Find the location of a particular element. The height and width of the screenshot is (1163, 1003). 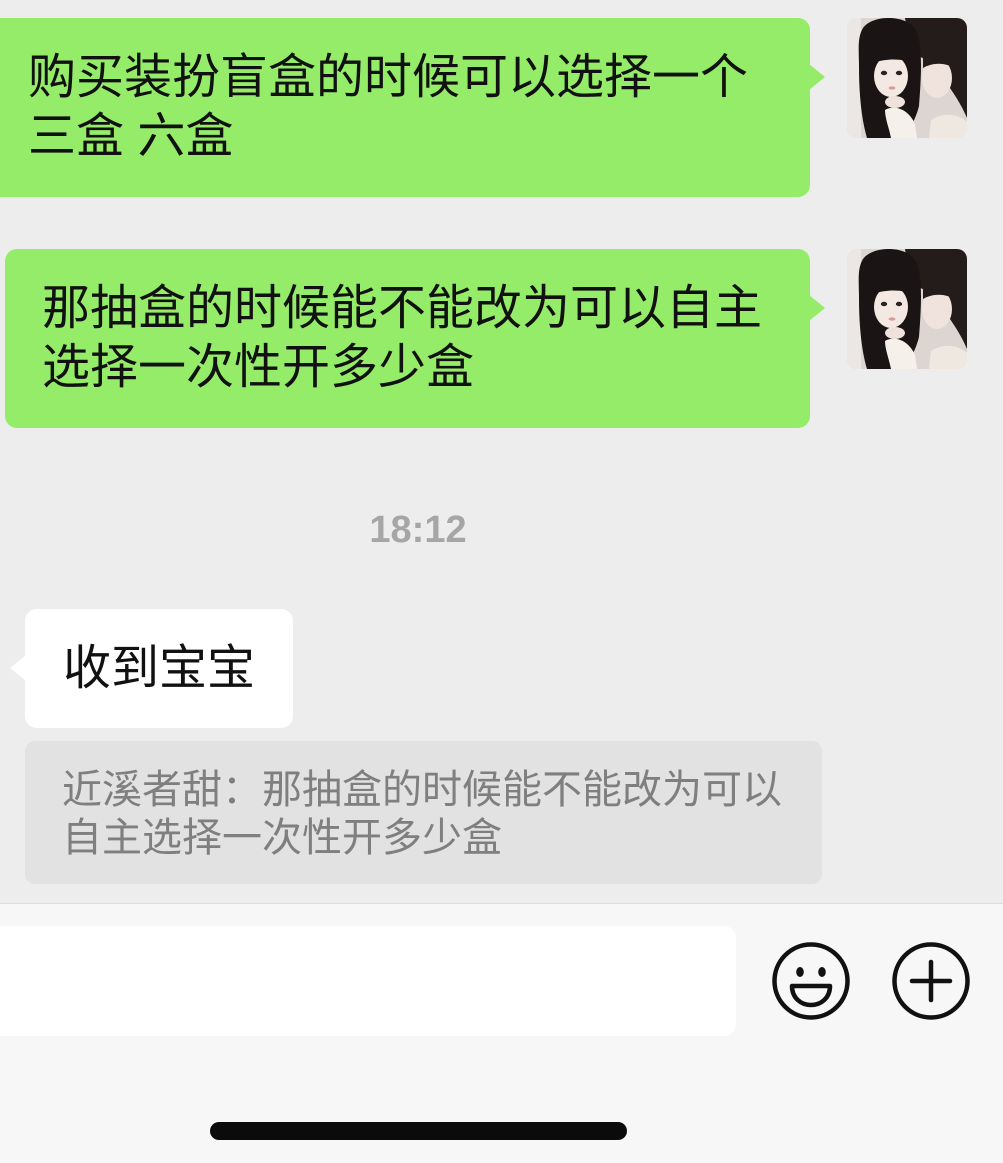

received-message-bubble: 收到宝宝 is located at coordinates (151, 668).